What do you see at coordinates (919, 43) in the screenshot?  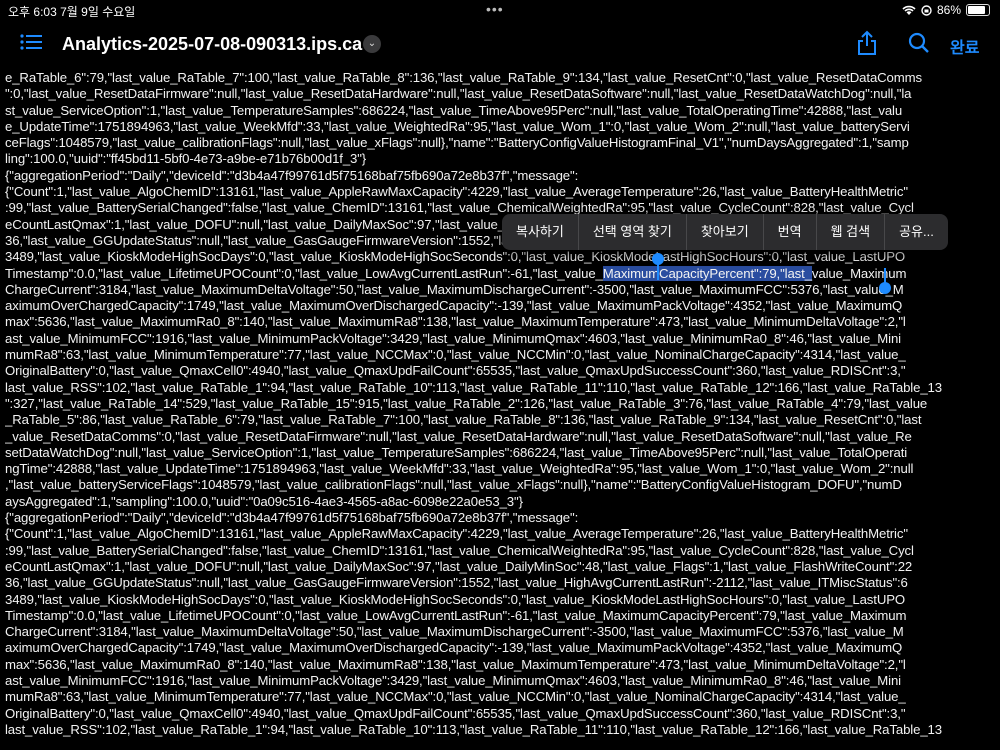 I see `search-icon` at bounding box center [919, 43].